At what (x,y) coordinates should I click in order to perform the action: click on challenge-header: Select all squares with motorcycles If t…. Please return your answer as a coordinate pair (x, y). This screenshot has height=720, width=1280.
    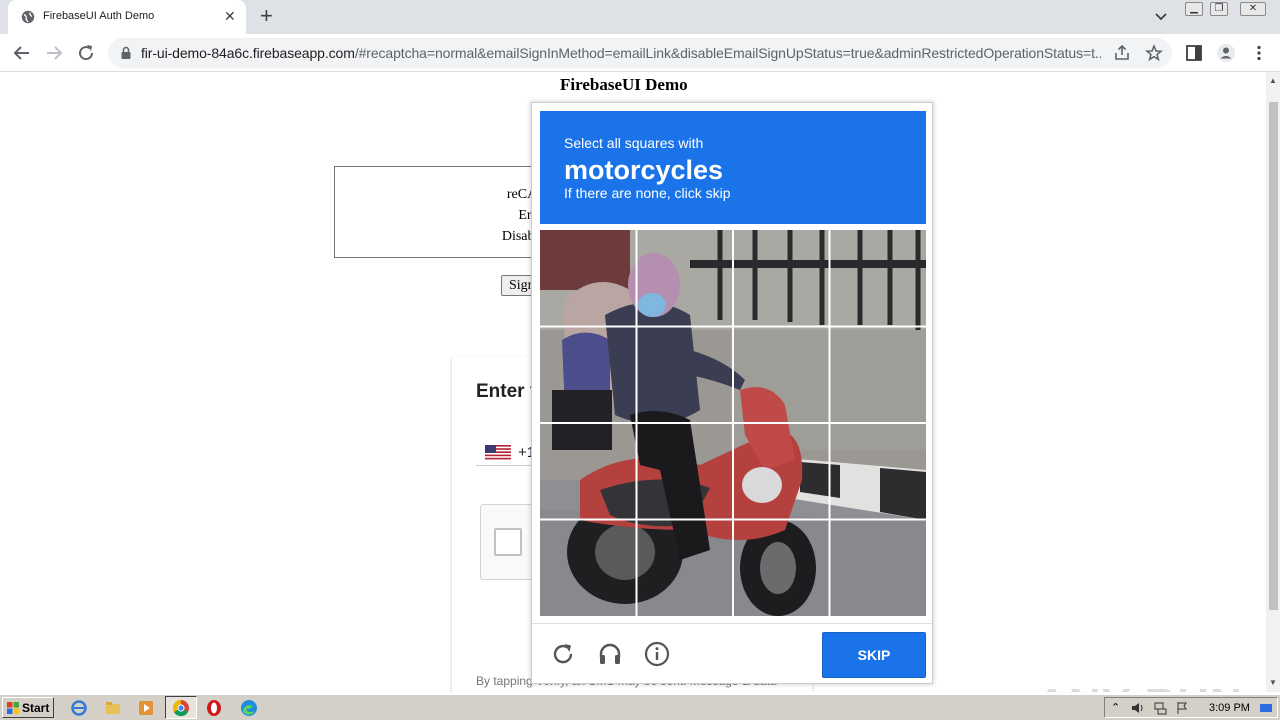
    Looking at the image, I should click on (733, 167).